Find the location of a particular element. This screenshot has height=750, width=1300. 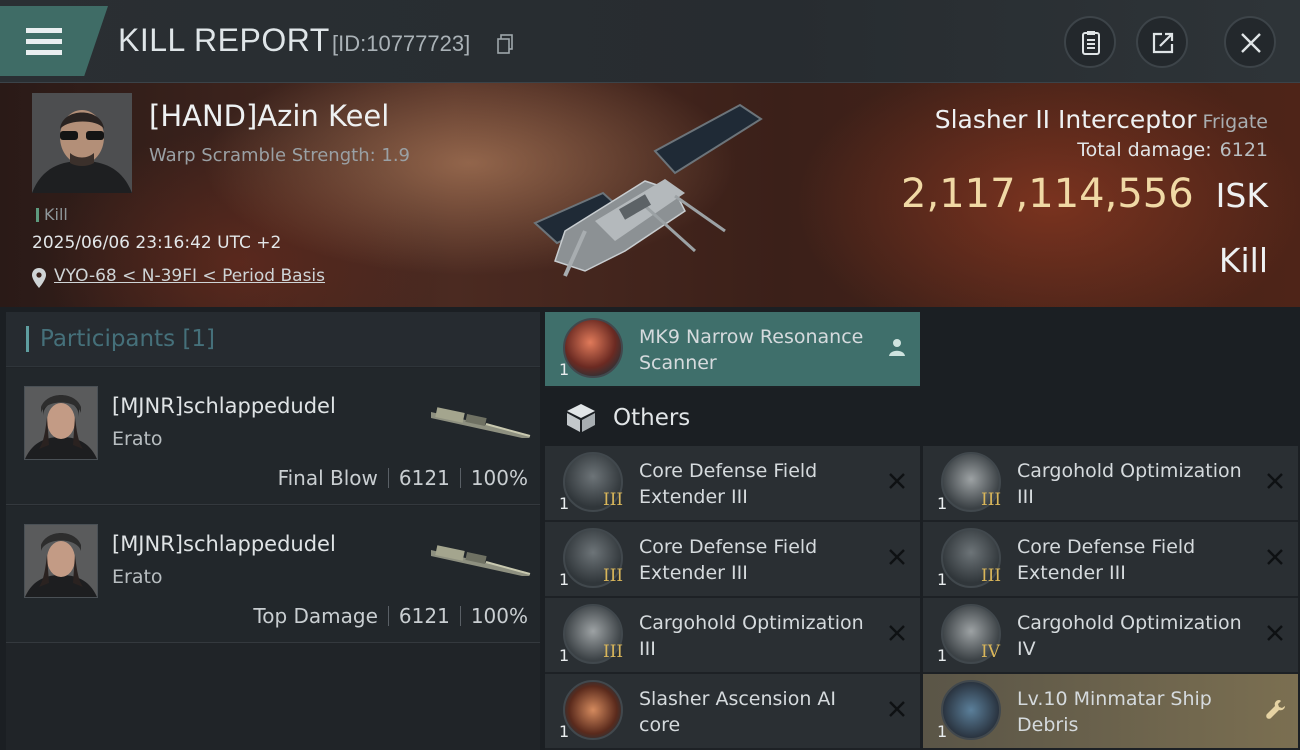

kill-tag: Kill is located at coordinates (52, 214).